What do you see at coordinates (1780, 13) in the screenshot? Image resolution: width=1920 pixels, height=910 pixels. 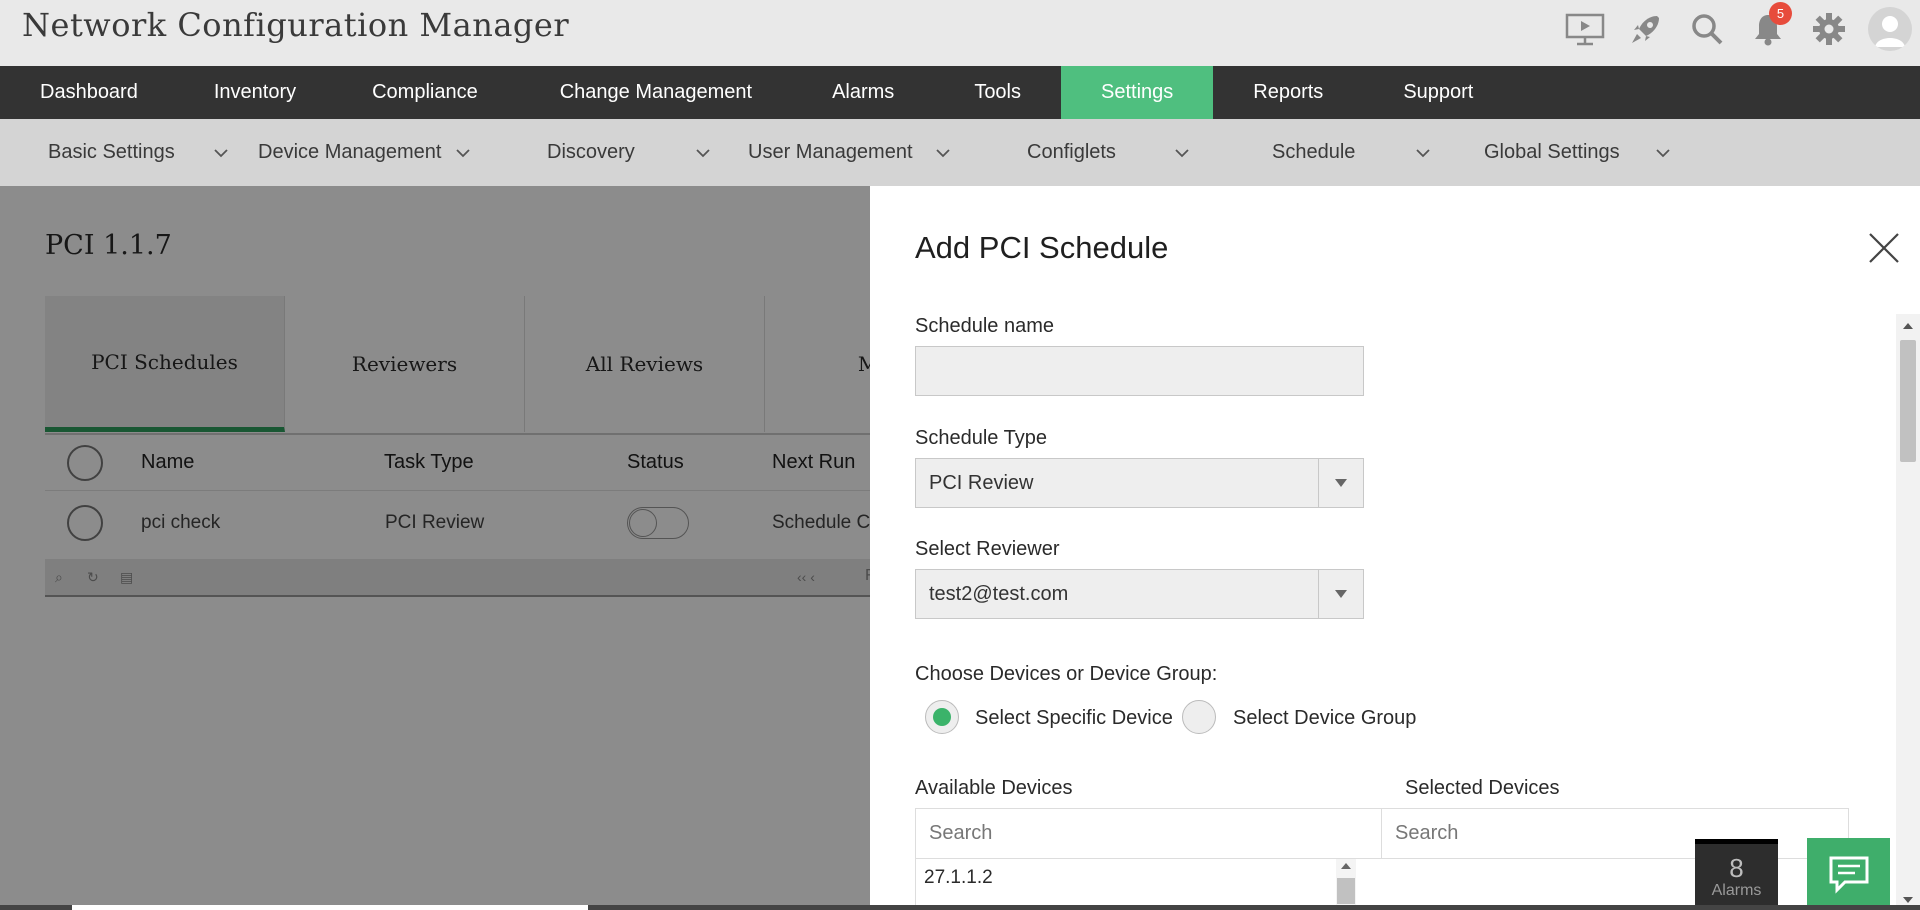 I see `notification-badge: 5` at bounding box center [1780, 13].